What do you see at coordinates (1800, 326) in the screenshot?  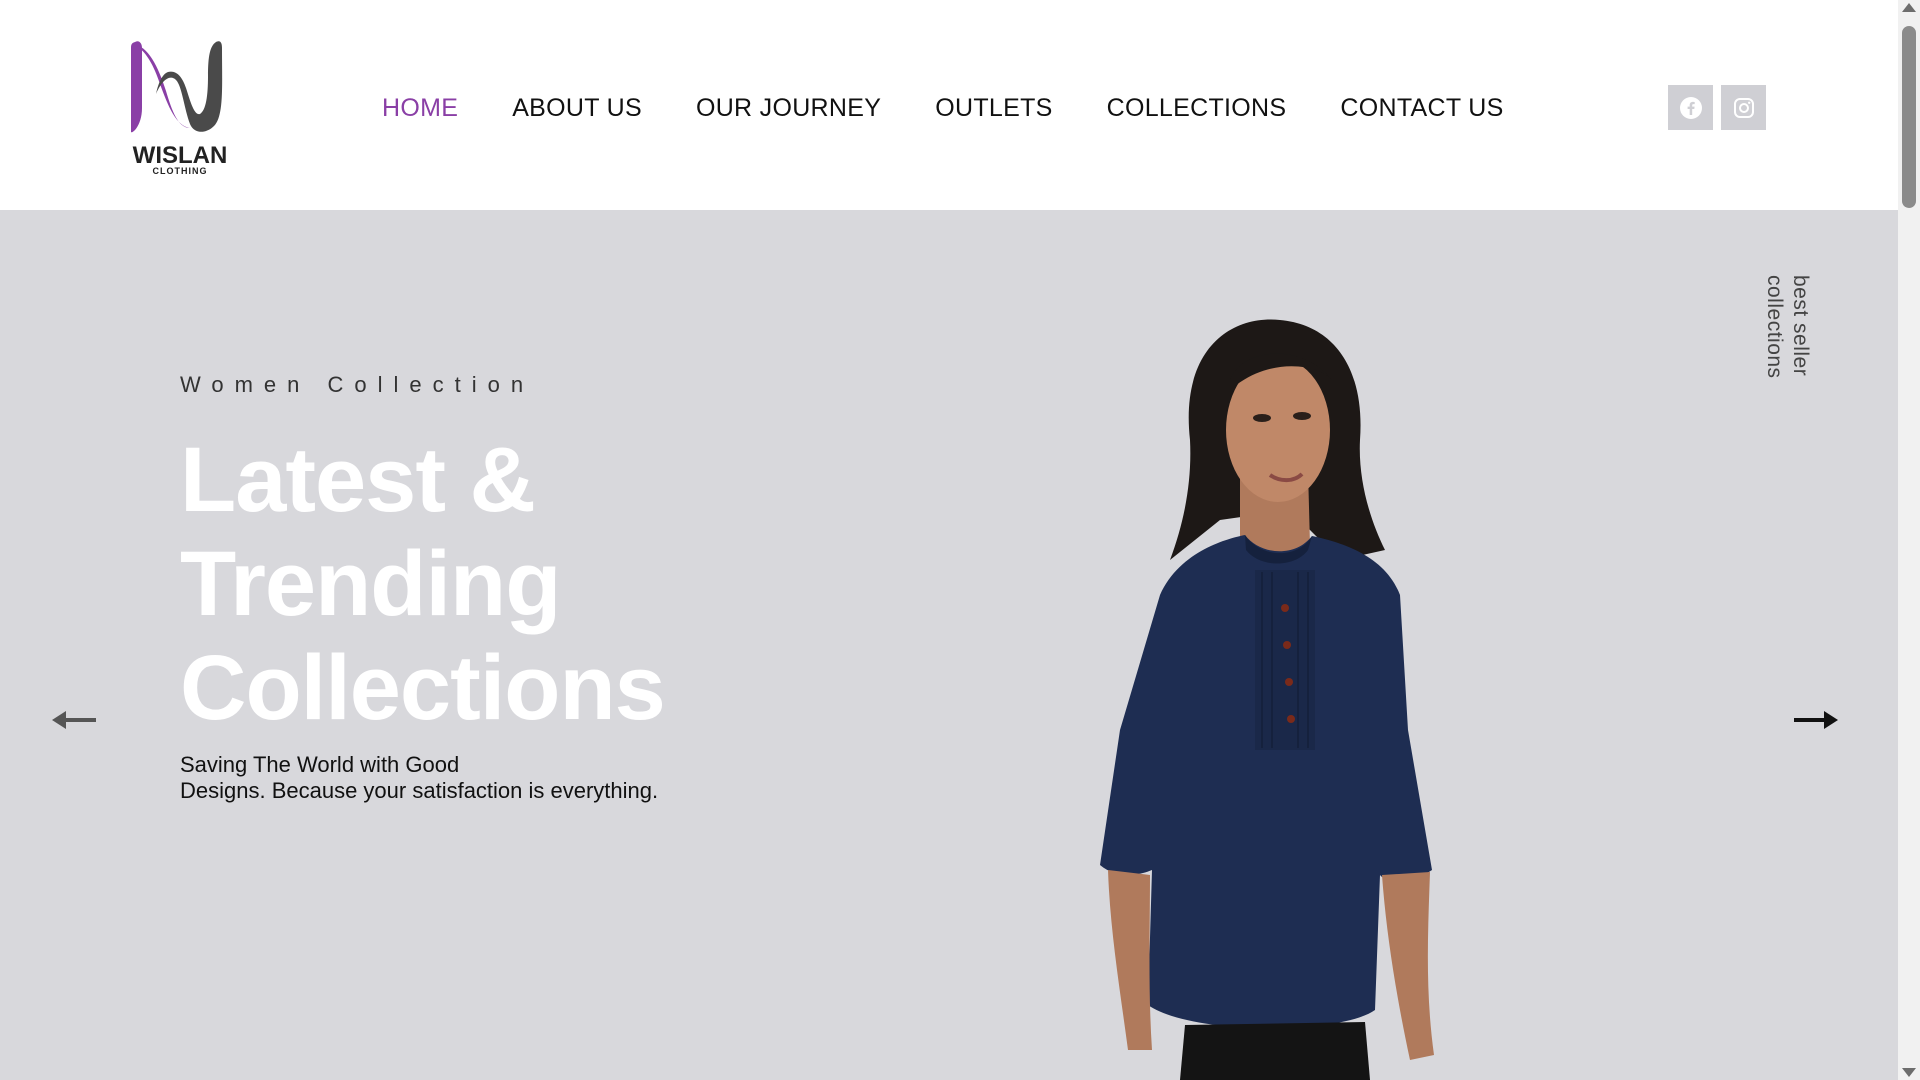 I see `side-label-line-1: best seller` at bounding box center [1800, 326].